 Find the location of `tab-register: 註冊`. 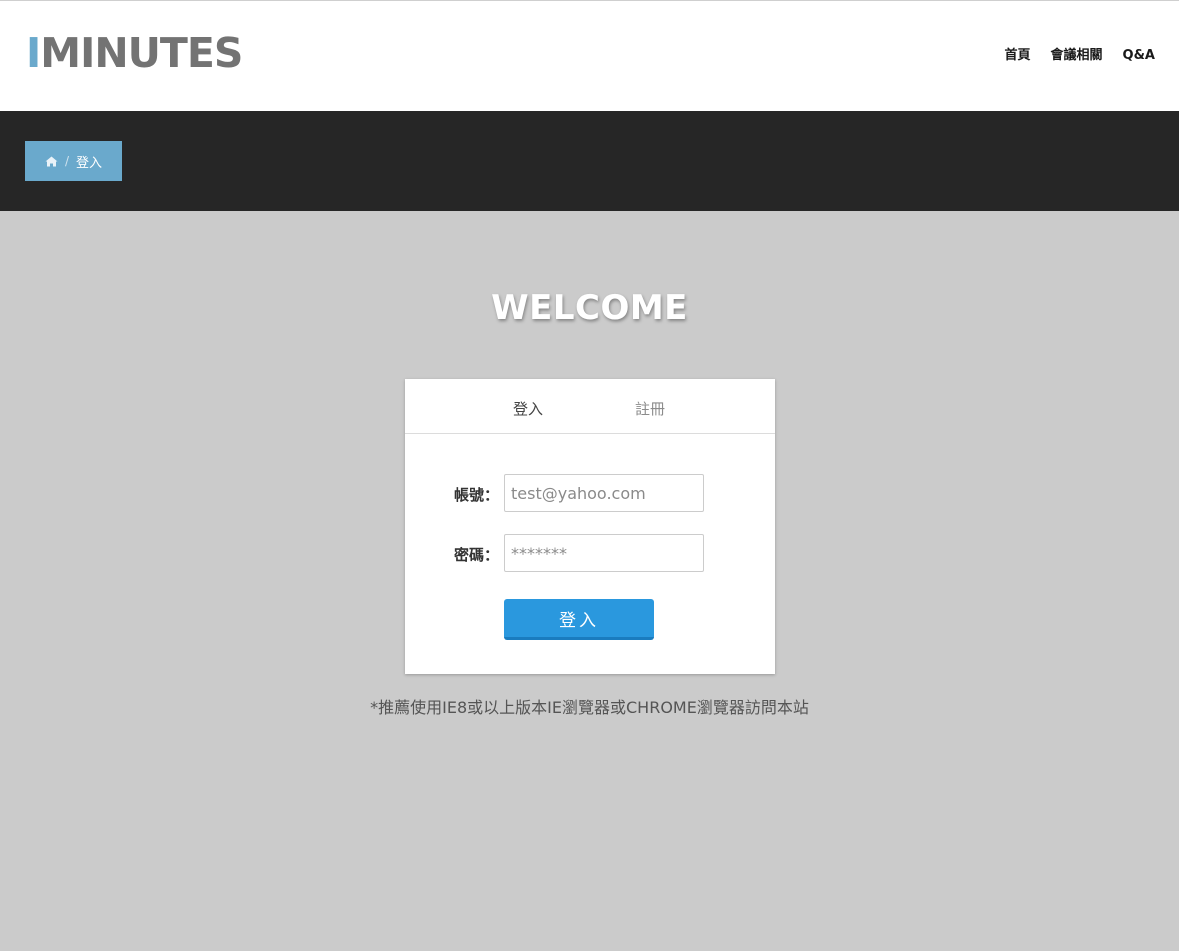

tab-register: 註冊 is located at coordinates (650, 409).